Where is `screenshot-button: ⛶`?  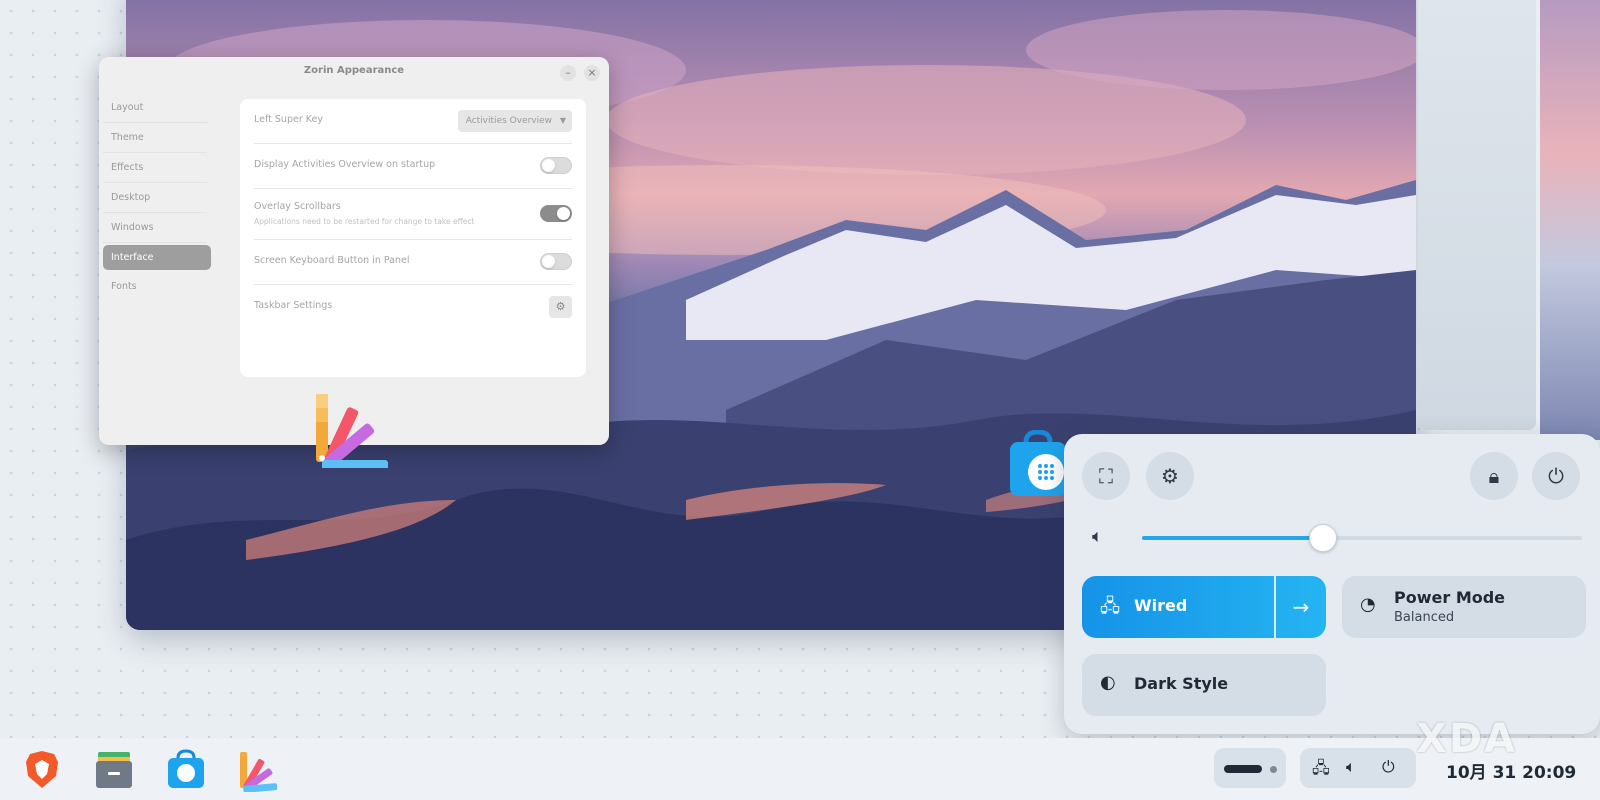 screenshot-button: ⛶ is located at coordinates (1106, 476).